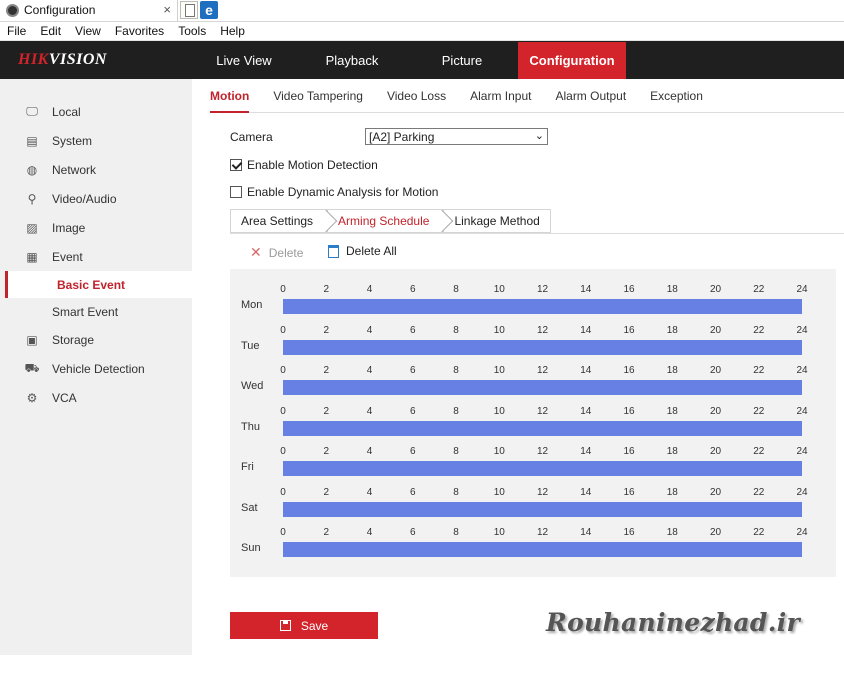 The width and height of the screenshot is (844, 680). What do you see at coordinates (64, 397) in the screenshot?
I see `sidebar-item-label: VCA` at bounding box center [64, 397].